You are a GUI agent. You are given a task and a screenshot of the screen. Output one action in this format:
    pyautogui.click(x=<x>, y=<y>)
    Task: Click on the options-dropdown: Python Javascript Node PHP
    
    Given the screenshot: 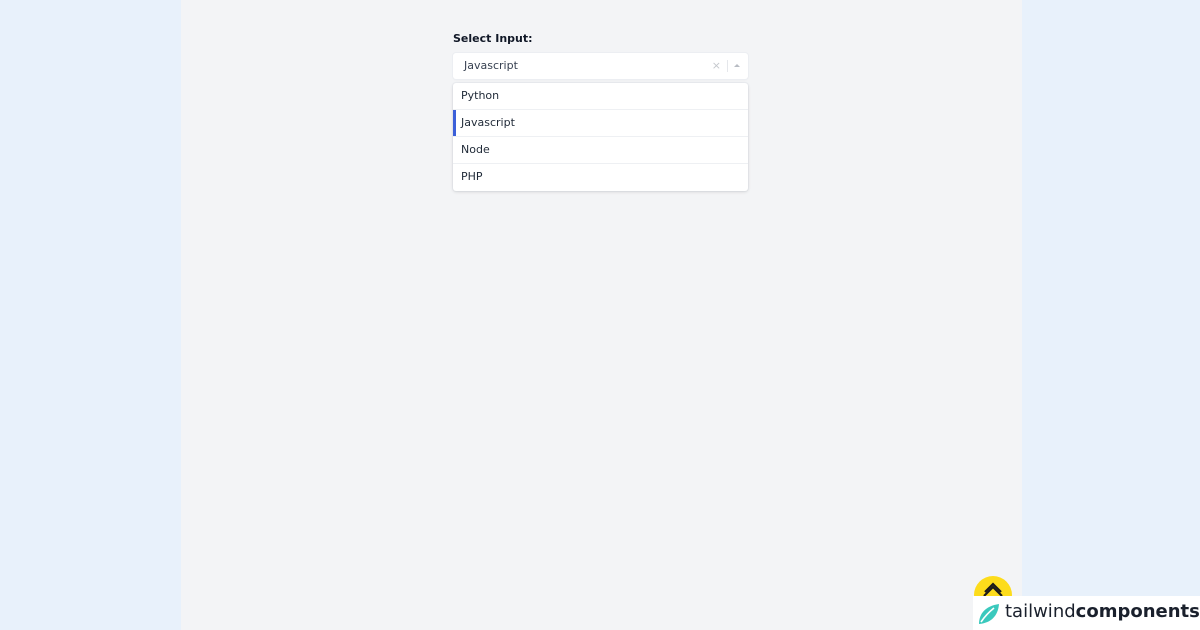 What is the action you would take?
    pyautogui.click(x=600, y=137)
    